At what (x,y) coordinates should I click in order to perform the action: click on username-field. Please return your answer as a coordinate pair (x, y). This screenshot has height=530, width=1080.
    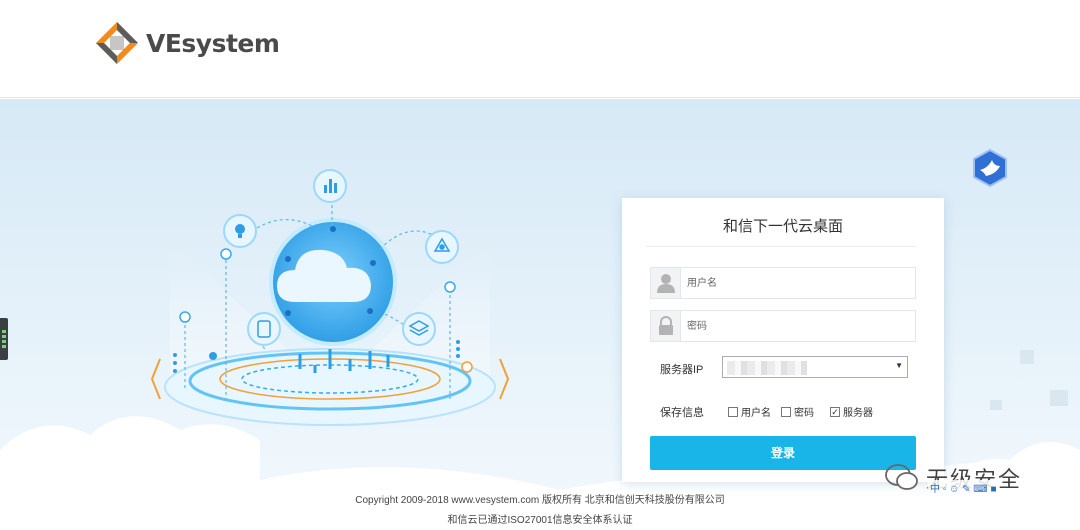
    Looking at the image, I should click on (783, 283).